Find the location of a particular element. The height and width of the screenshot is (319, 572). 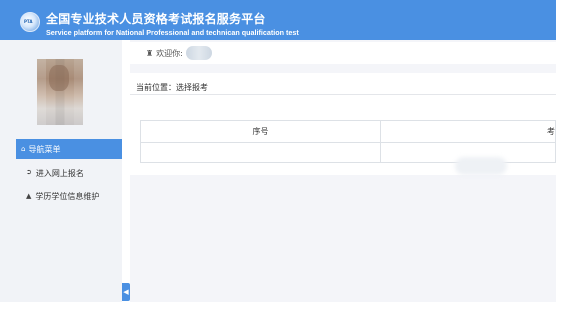

home-icon: ⌂ is located at coordinates (23, 149).